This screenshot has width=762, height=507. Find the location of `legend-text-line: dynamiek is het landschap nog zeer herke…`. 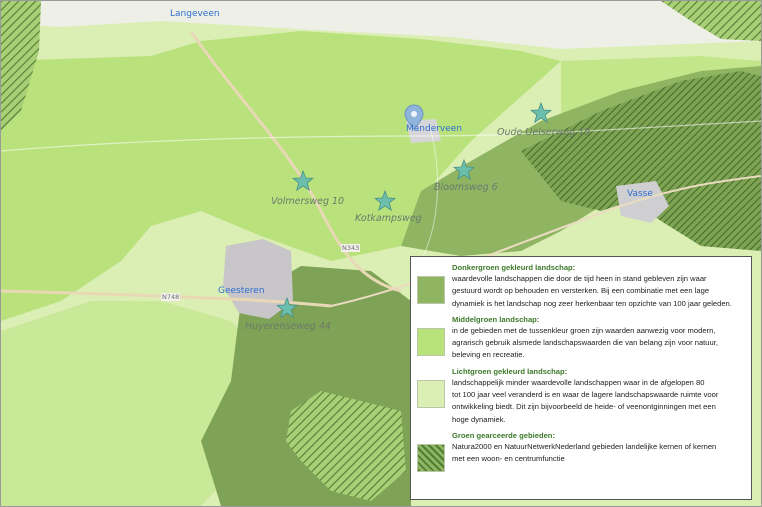

legend-text-line: dynamiek is het landschap nog zeer herke… is located at coordinates (592, 303).